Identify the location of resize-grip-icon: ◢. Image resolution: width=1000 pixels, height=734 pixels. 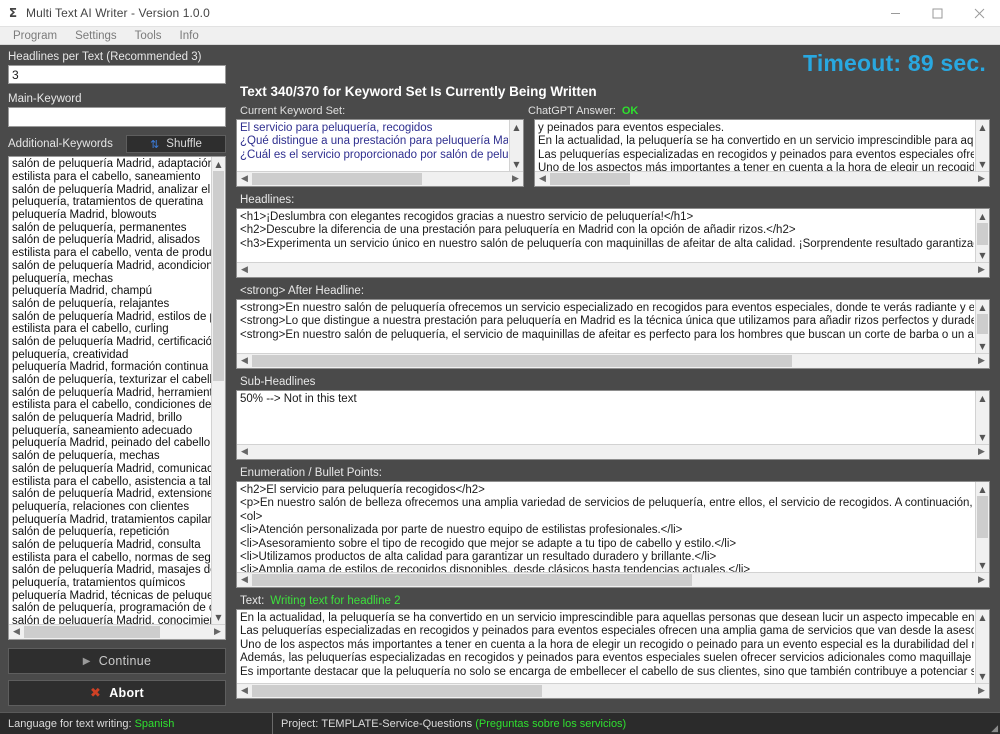
(992, 723).